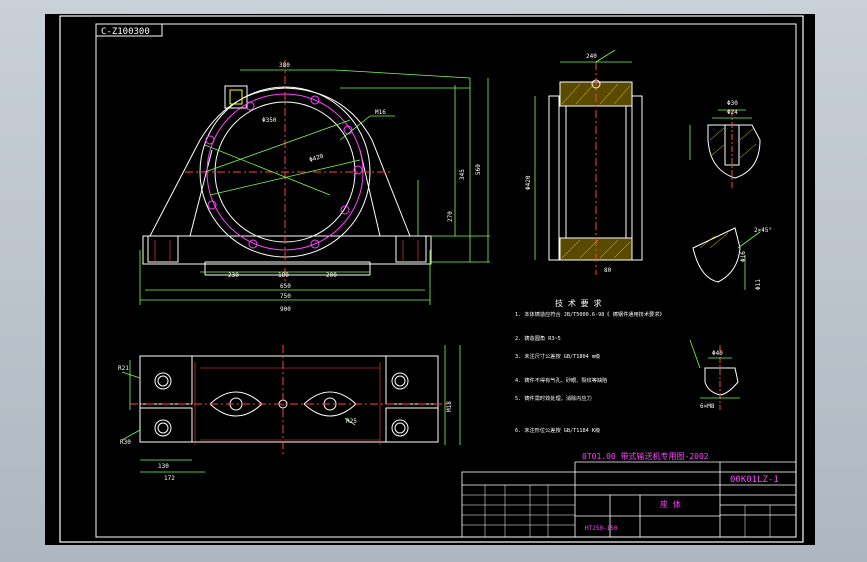 Image resolution: width=867 pixels, height=562 pixels. I want to click on dim-phi40: Φ40, so click(717, 353).